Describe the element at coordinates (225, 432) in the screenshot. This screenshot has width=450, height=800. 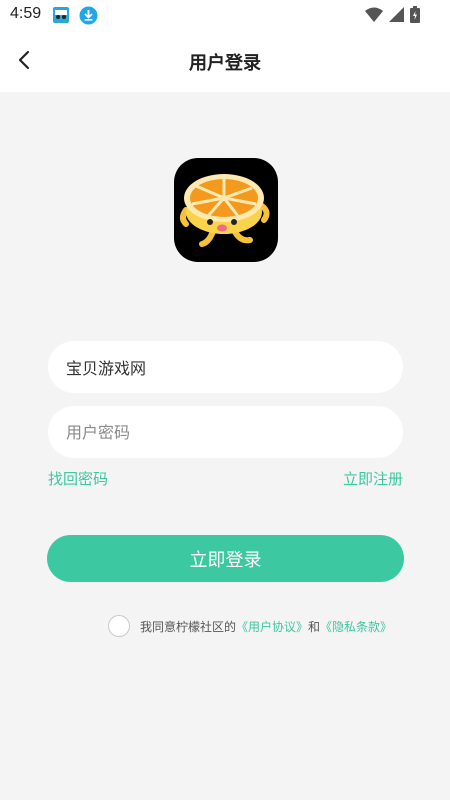
I see `password-input` at that location.